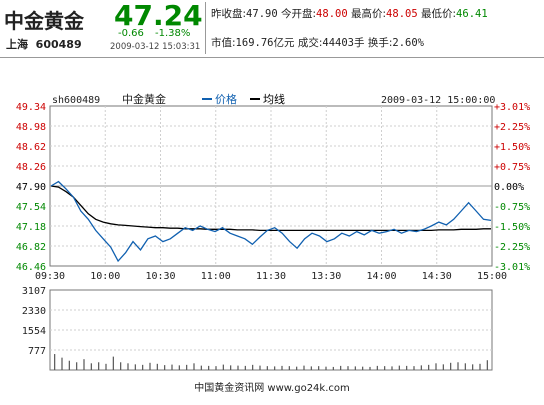  What do you see at coordinates (326, 276) in the screenshot?
I see `time-tick-label: 13:30` at bounding box center [326, 276].